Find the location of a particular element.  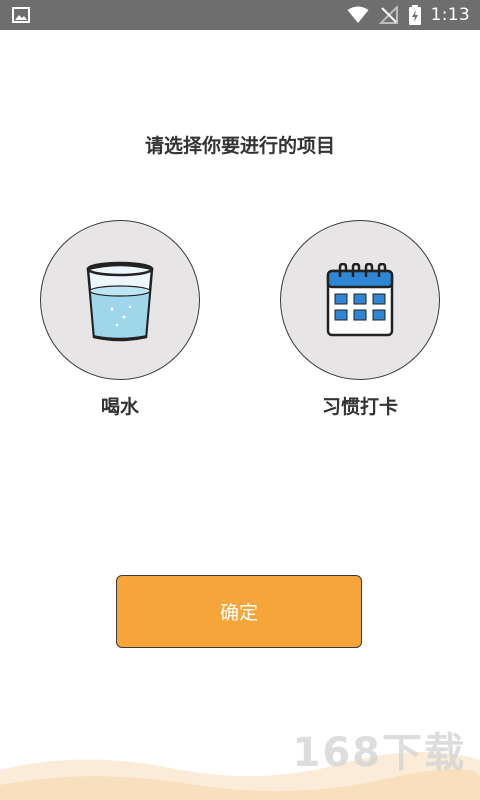

battery-charging-icon is located at coordinates (414, 15).